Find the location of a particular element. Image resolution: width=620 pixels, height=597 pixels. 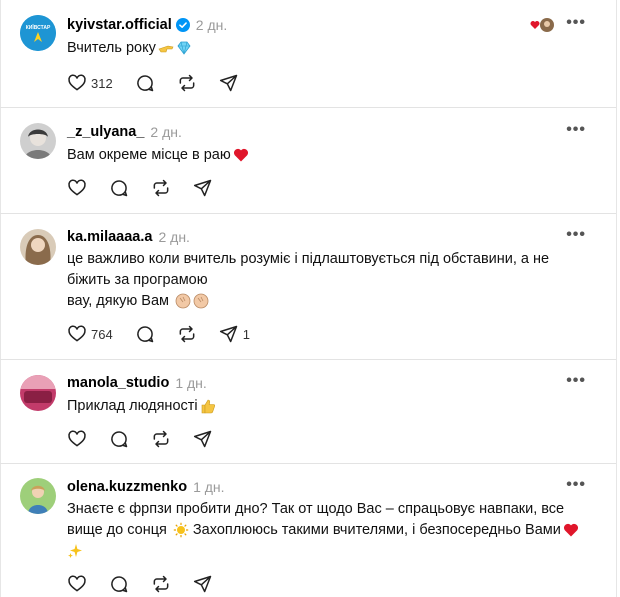

avatar: КИЇВСТАР is located at coordinates (38, 33).